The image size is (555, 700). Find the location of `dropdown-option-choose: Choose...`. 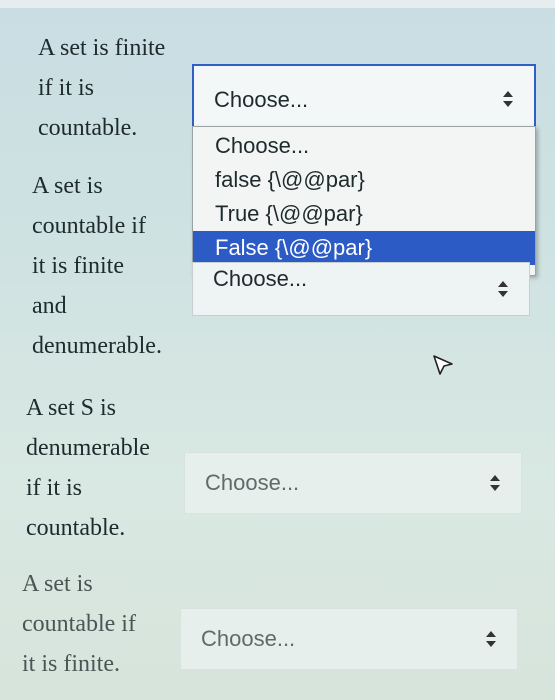

dropdown-option-choose: Choose... is located at coordinates (364, 146).